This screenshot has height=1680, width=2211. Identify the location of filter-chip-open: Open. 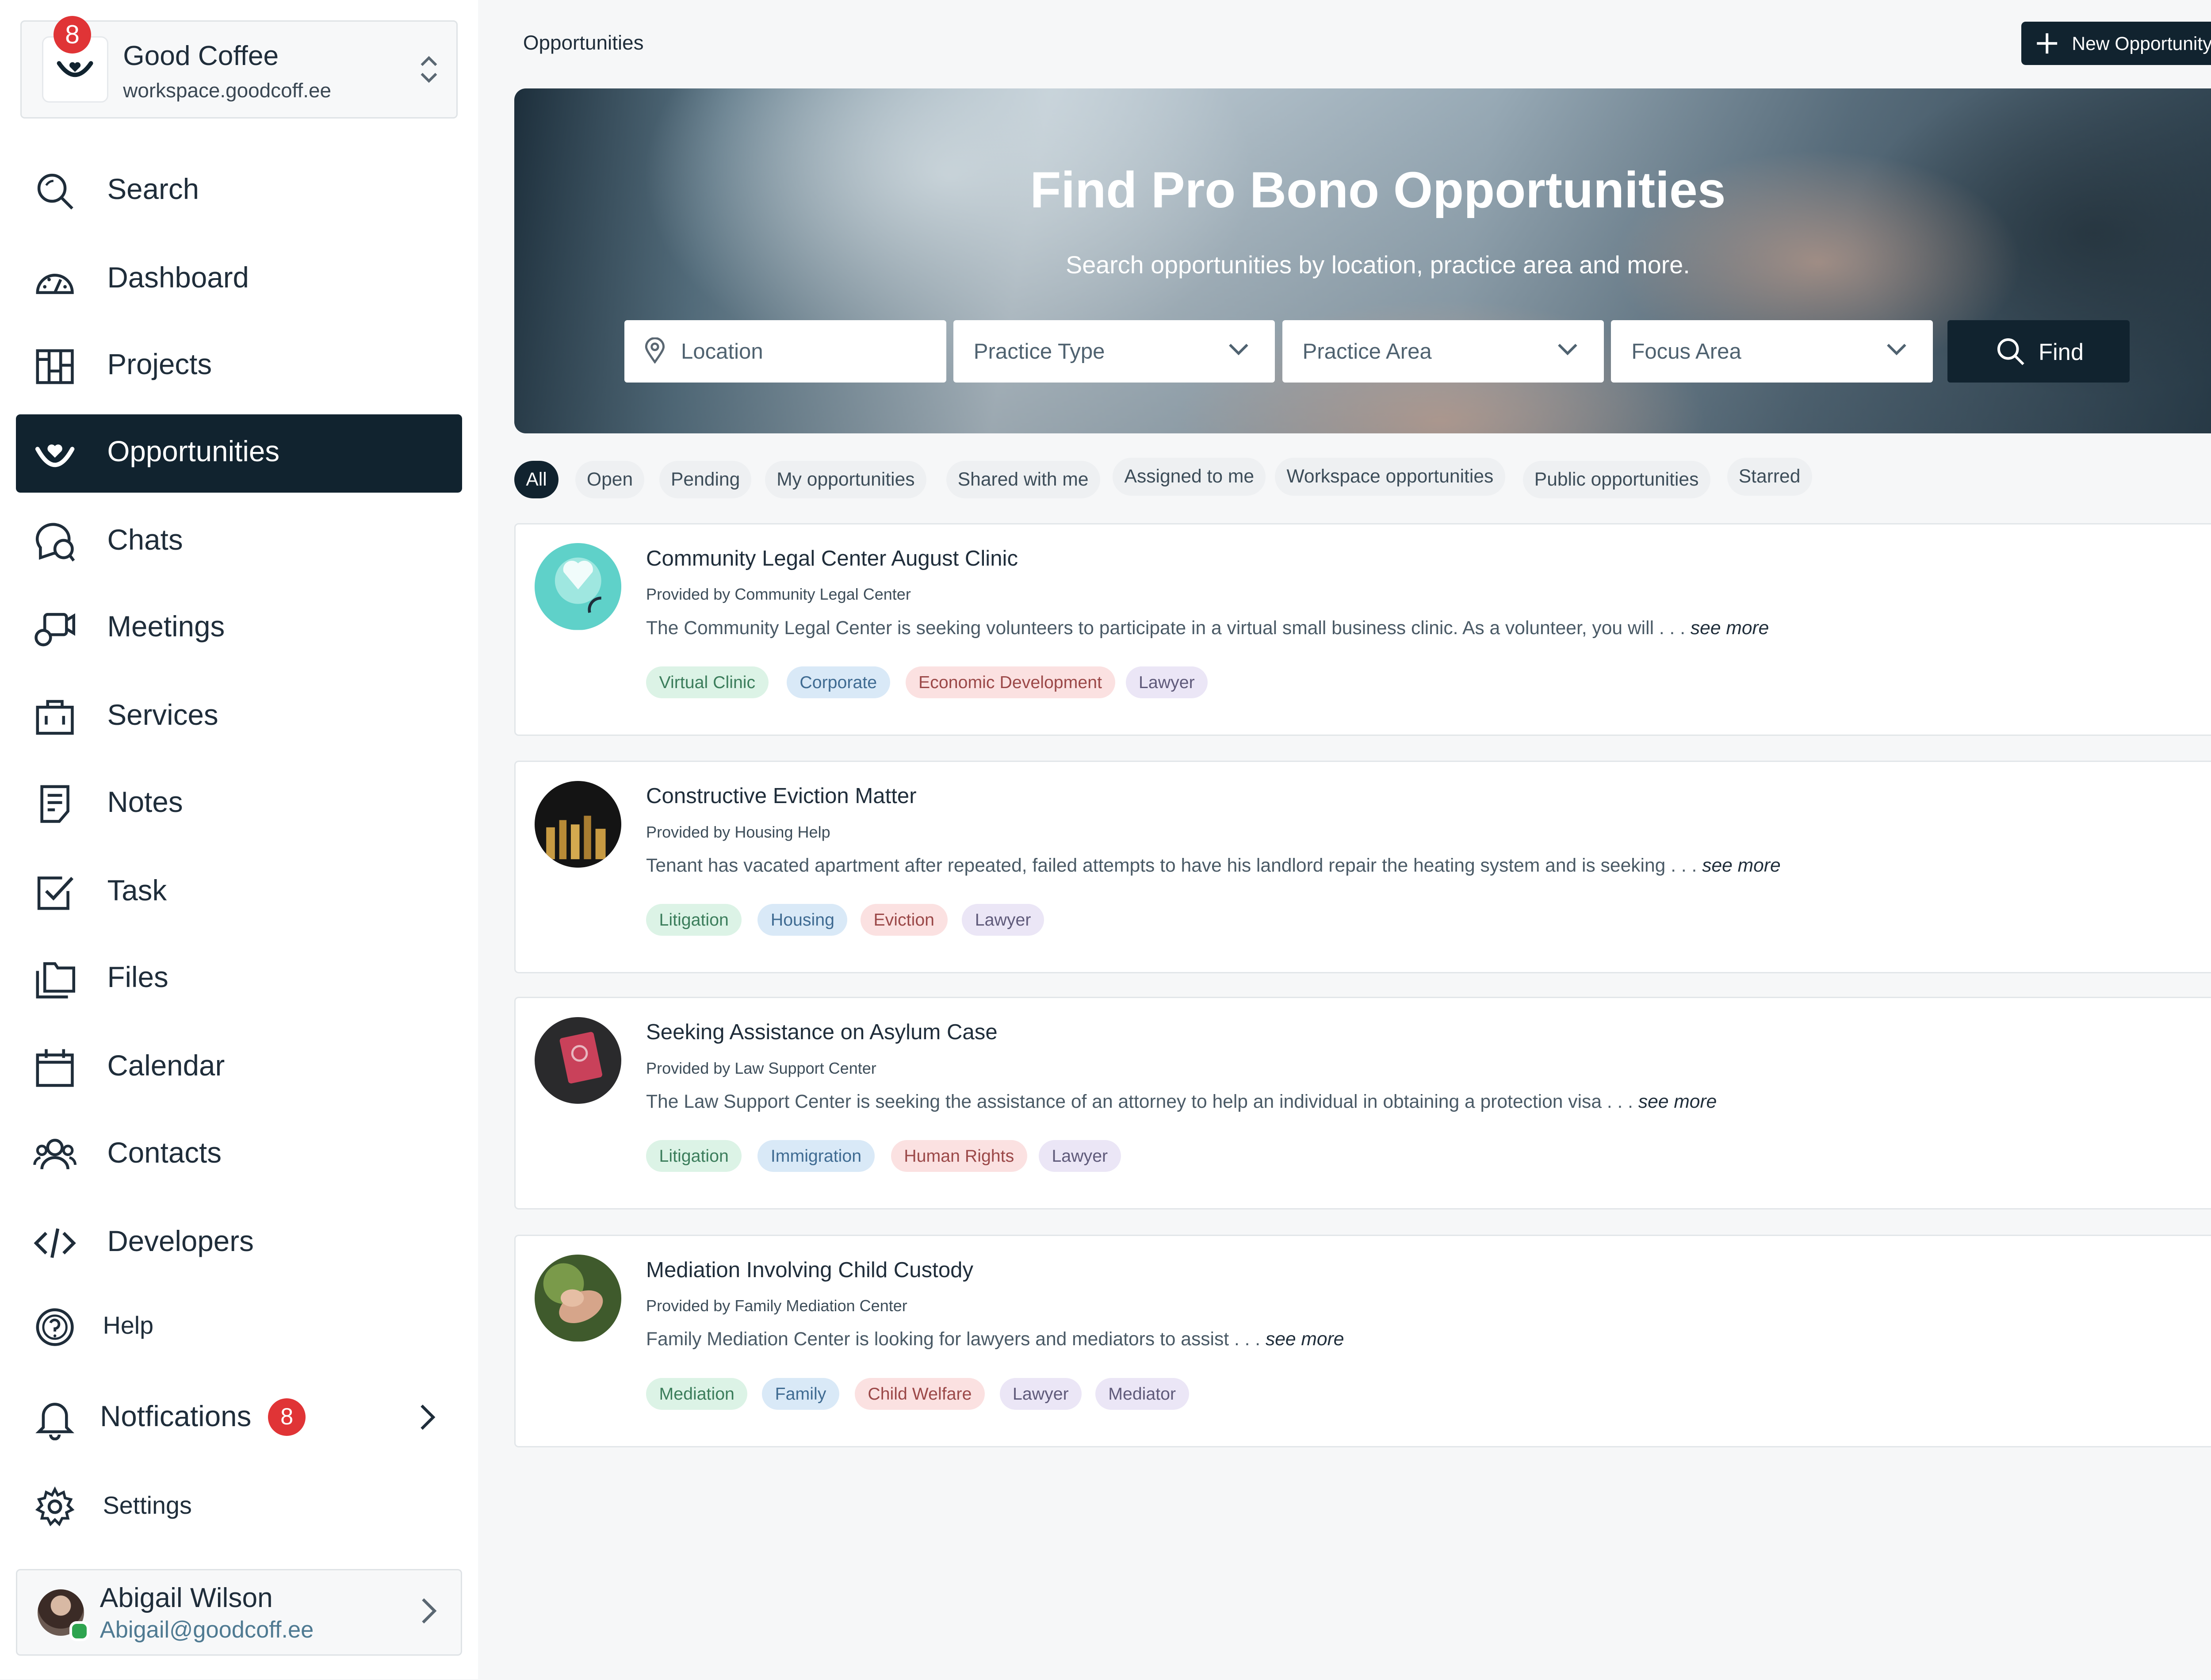
(610, 479).